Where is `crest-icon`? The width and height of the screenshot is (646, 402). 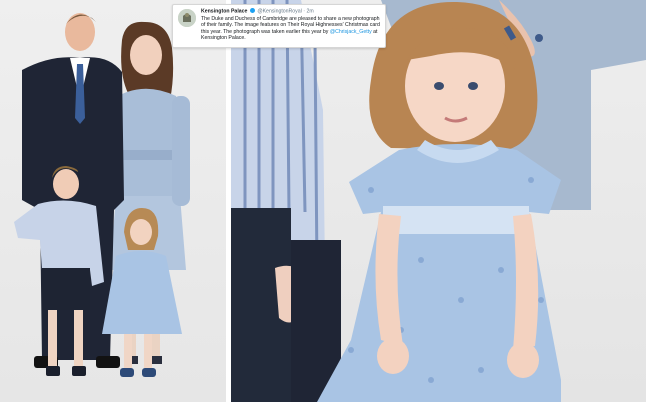 crest-icon is located at coordinates (187, 18).